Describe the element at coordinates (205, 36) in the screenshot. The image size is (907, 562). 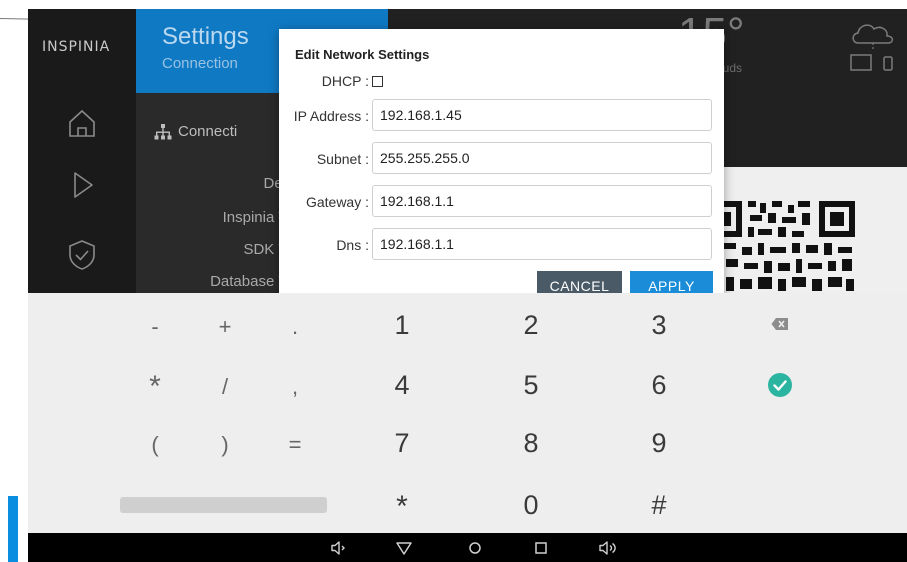
I see `settings-title: Settings` at that location.